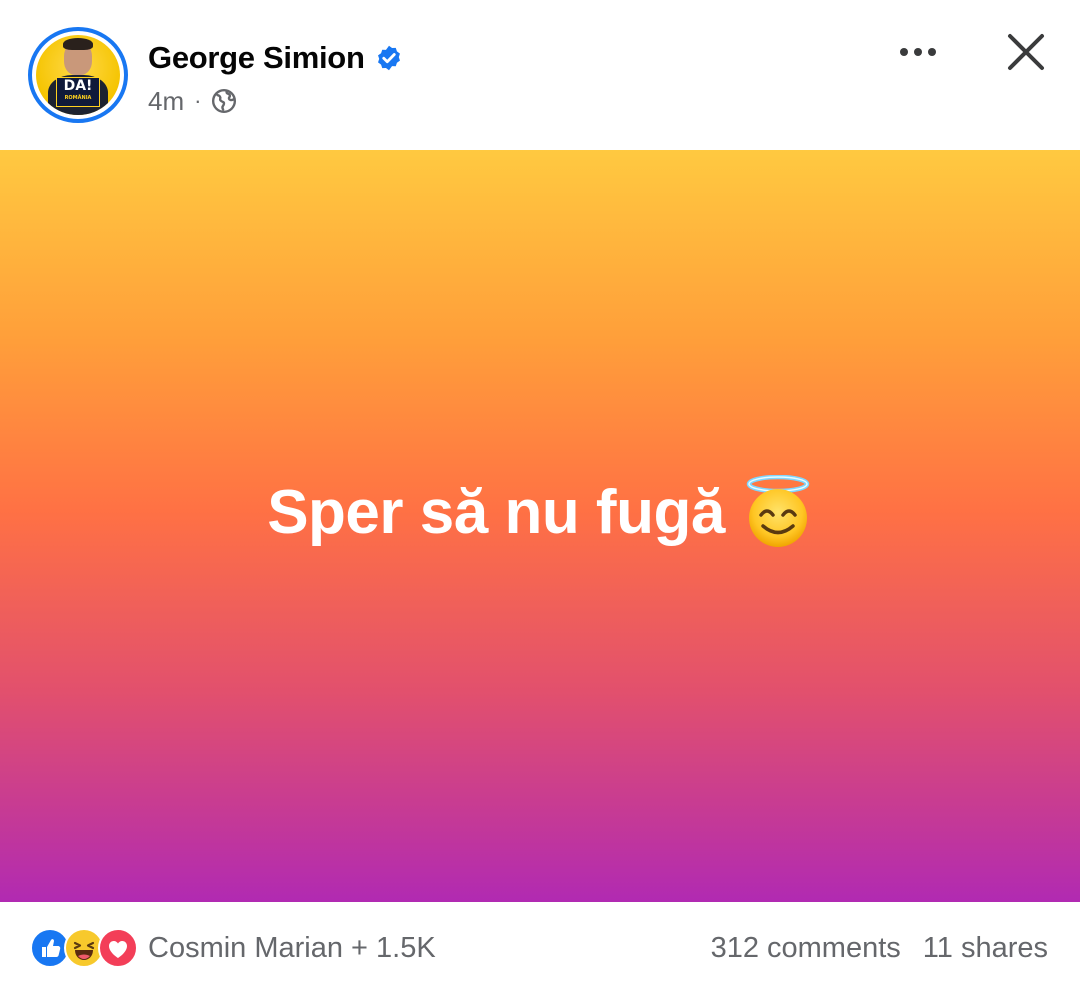 The width and height of the screenshot is (1080, 1002). Describe the element at coordinates (540, 75) in the screenshot. I see `post-header: DA! ROMÂNIA George Simion 4m ·` at that location.